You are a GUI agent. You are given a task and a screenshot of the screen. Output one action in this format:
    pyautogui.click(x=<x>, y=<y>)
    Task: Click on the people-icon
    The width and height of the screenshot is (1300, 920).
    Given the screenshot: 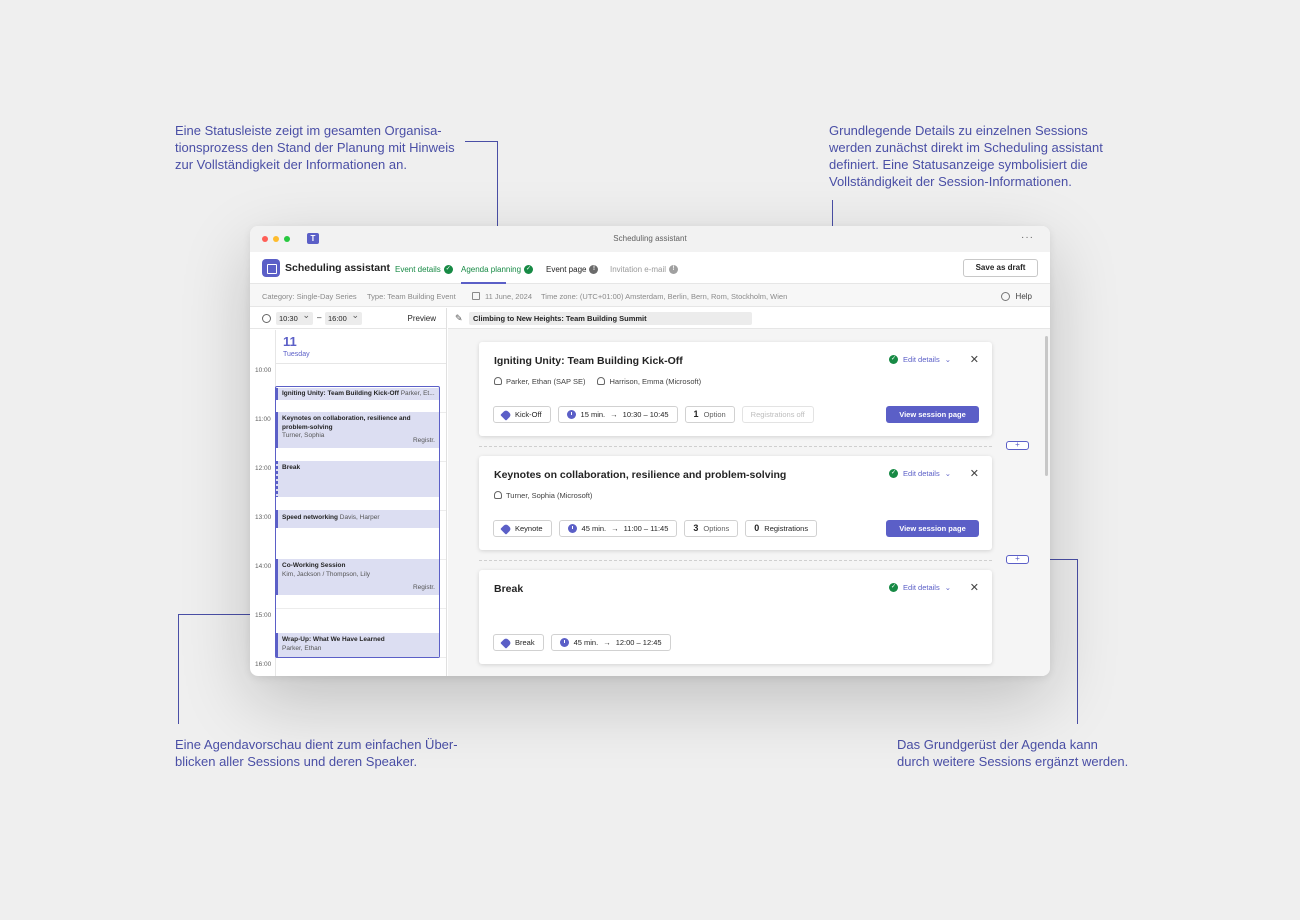 What is the action you would take?
    pyautogui.click(x=498, y=381)
    